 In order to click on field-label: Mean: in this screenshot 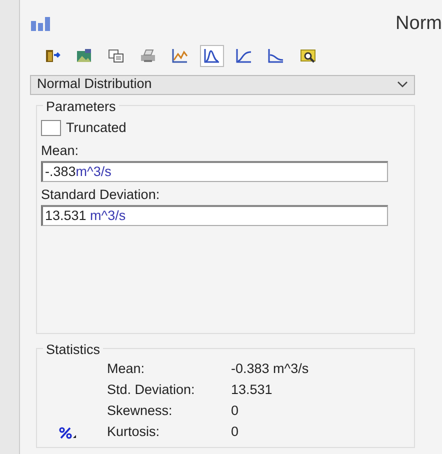, I will do `click(60, 151)`.